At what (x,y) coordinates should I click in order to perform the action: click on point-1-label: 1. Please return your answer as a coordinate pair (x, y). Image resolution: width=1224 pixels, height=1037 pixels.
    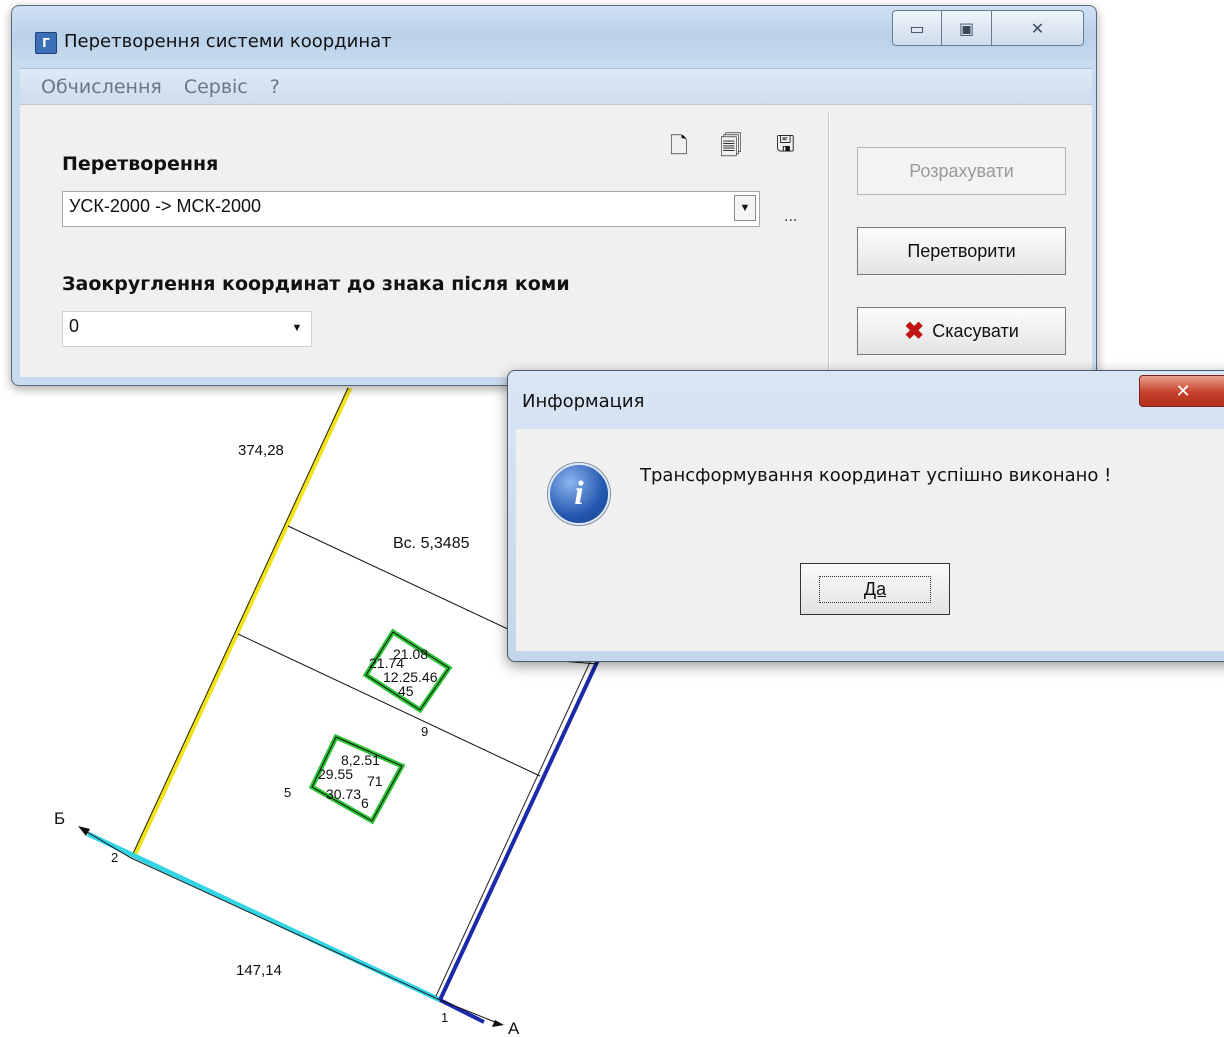
    Looking at the image, I should click on (444, 1017).